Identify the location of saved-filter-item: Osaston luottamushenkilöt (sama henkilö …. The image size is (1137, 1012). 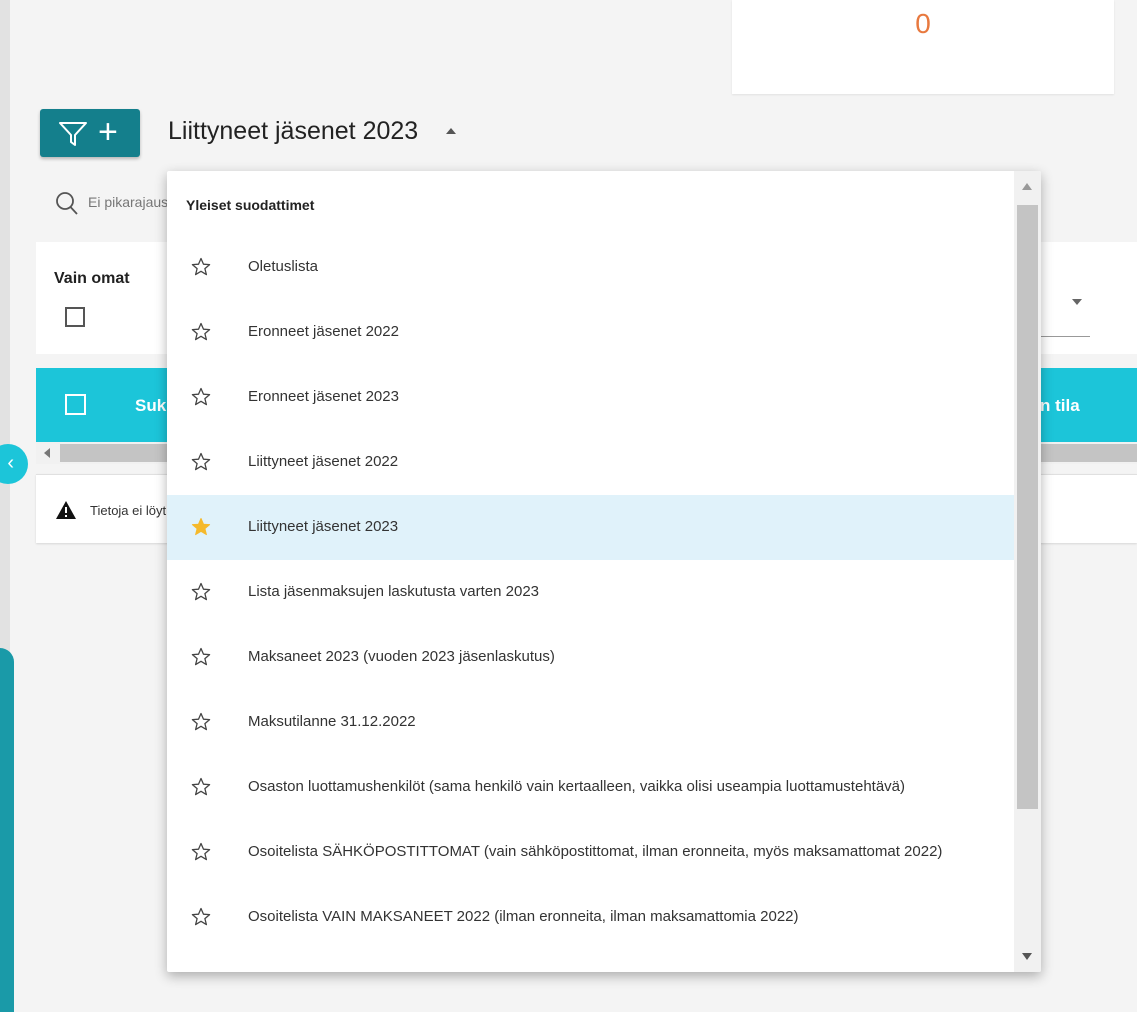
(590, 787).